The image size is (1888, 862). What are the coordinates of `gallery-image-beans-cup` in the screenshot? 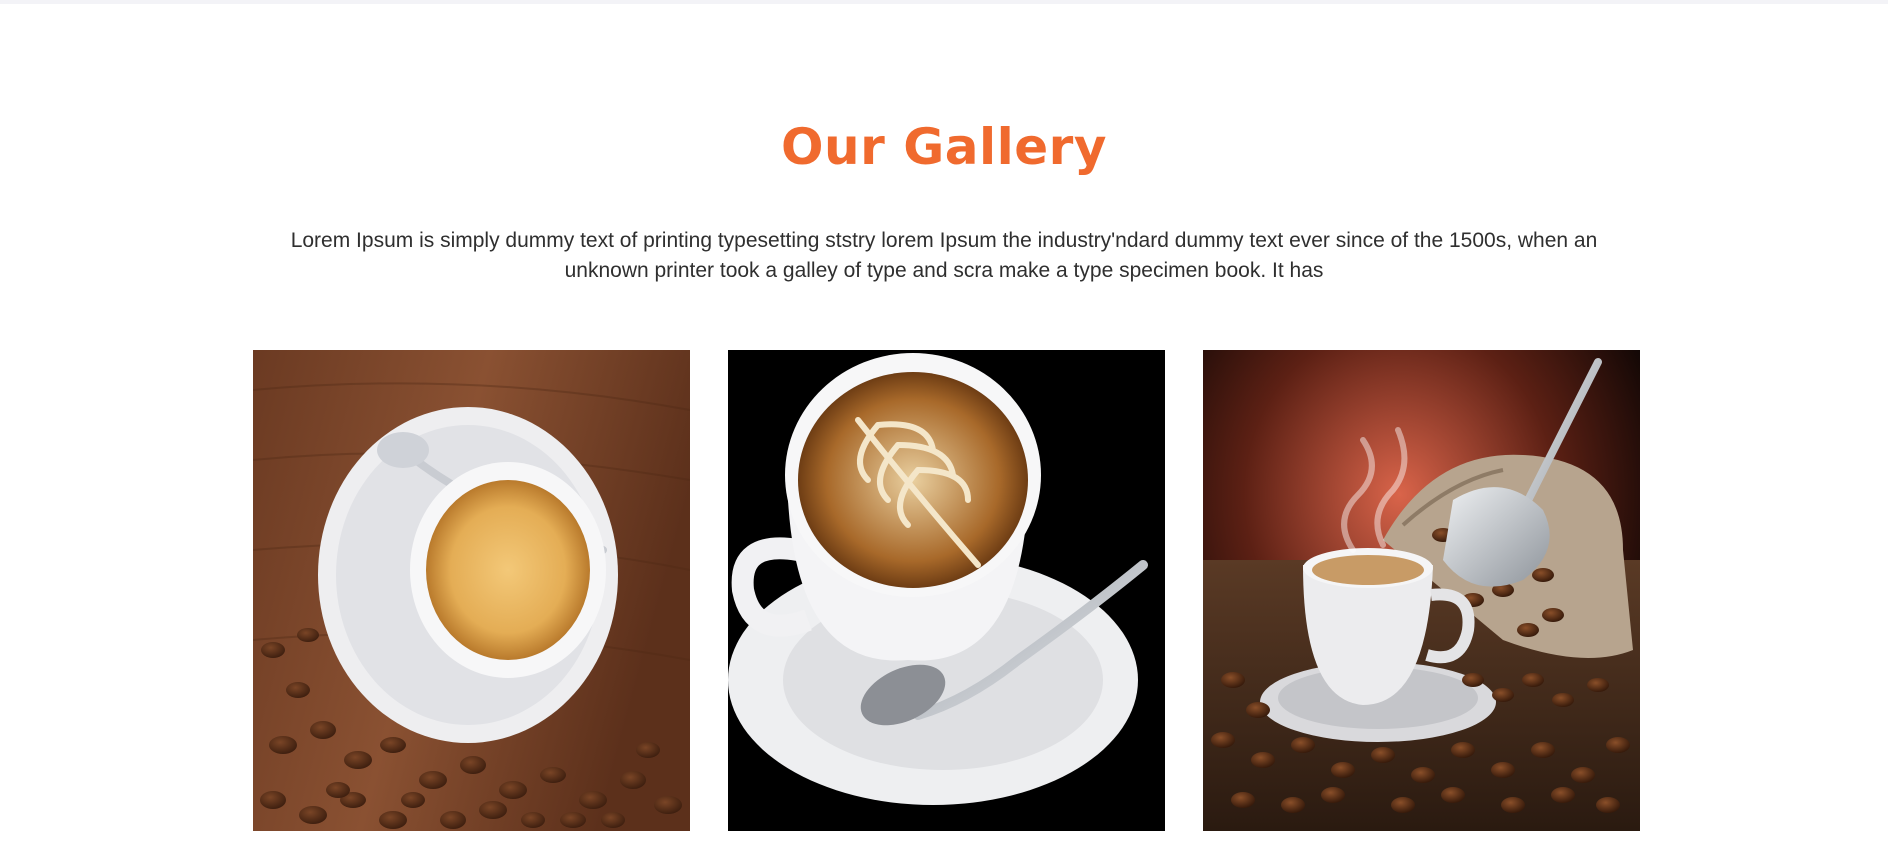 It's located at (1421, 590).